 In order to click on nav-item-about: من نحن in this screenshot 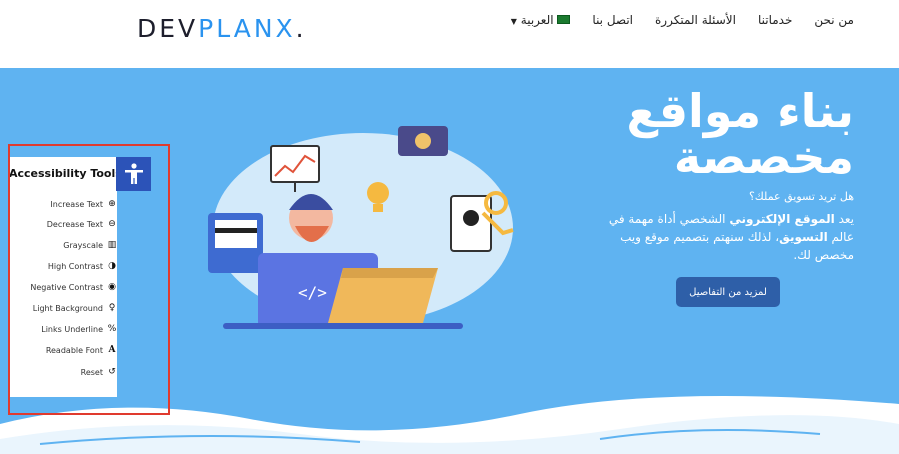, I will do `click(834, 20)`.